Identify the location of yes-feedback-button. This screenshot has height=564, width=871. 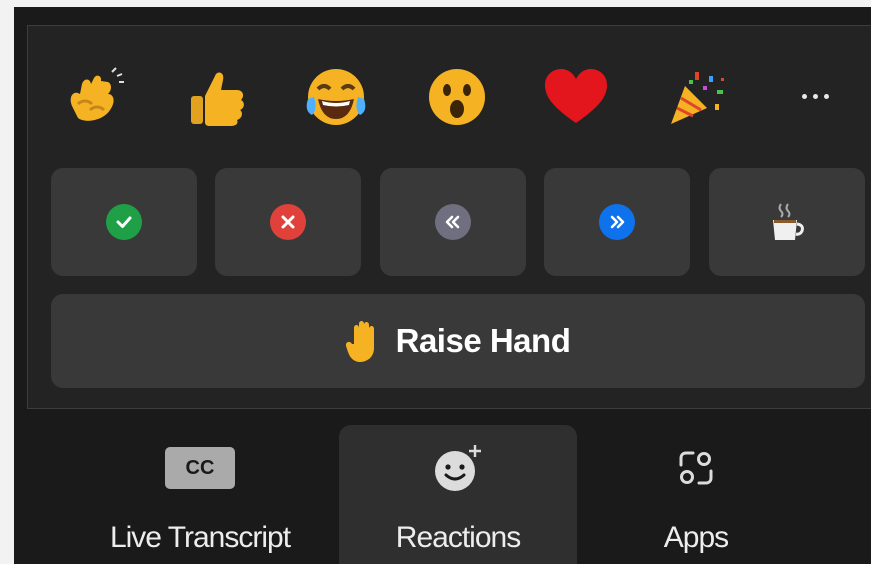
(124, 222).